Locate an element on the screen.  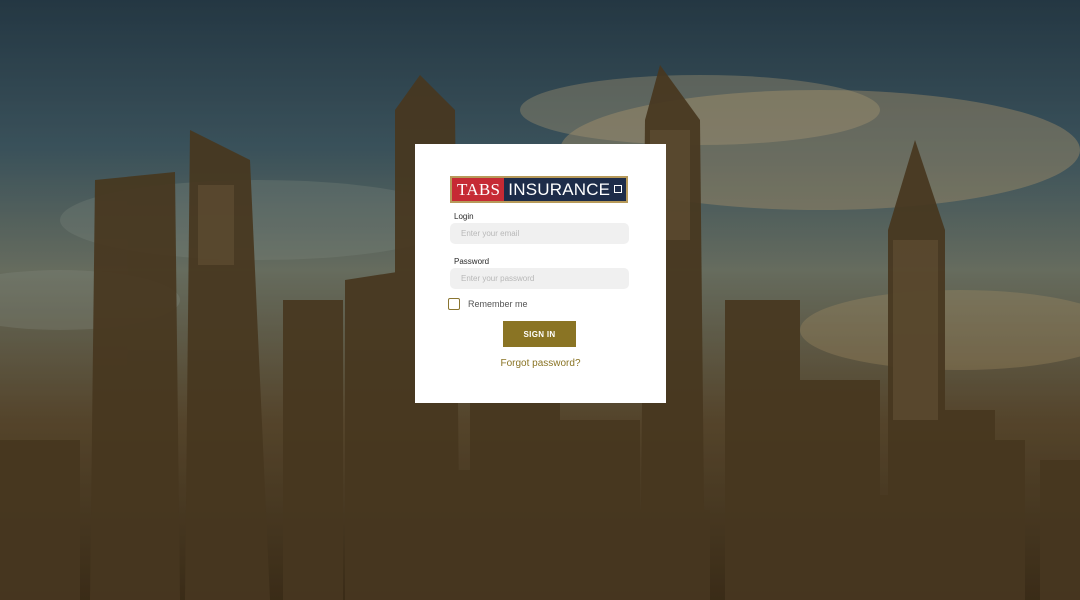
checkbox-unchecked-icon is located at coordinates (454, 304).